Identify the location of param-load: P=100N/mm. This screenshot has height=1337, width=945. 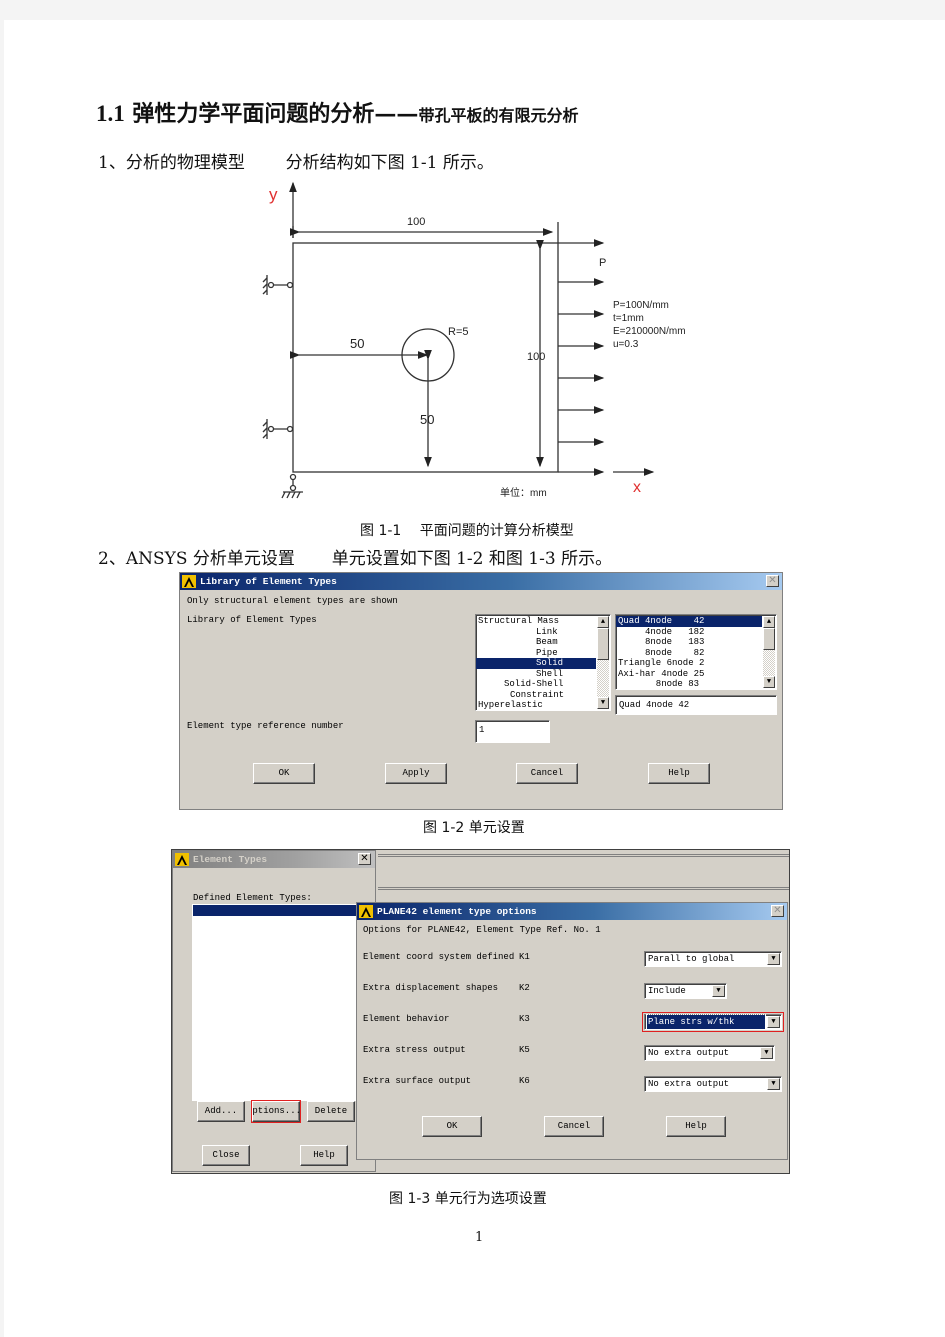
(641, 305).